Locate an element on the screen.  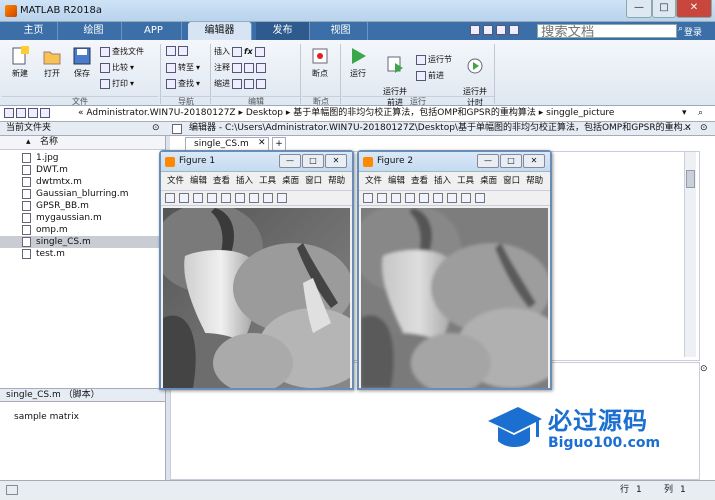
find-files-button: 查找文件 is located at coordinates (122, 51).